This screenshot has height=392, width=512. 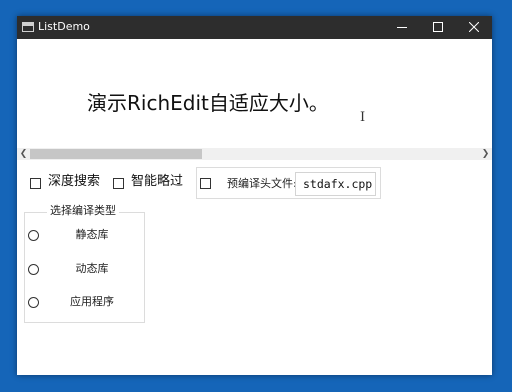 I want to click on chevron-right-icon: ❯, so click(x=485, y=154).